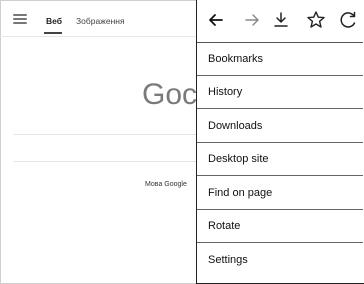 This screenshot has width=364, height=284. Describe the element at coordinates (348, 20) in the screenshot. I see `reload-icon` at that location.